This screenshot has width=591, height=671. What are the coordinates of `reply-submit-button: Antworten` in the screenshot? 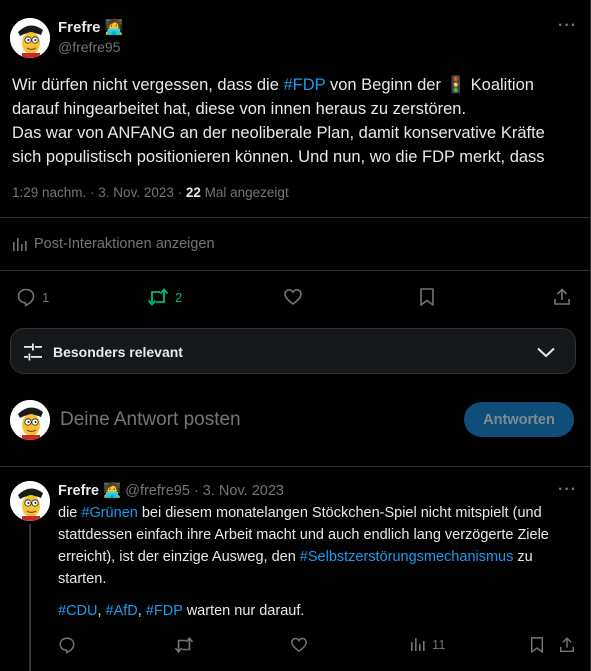 It's located at (519, 419).